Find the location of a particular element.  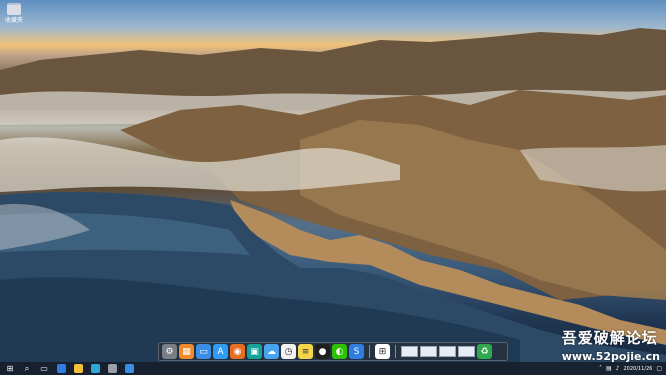

dock-item-clock: ◷ is located at coordinates (288, 351).